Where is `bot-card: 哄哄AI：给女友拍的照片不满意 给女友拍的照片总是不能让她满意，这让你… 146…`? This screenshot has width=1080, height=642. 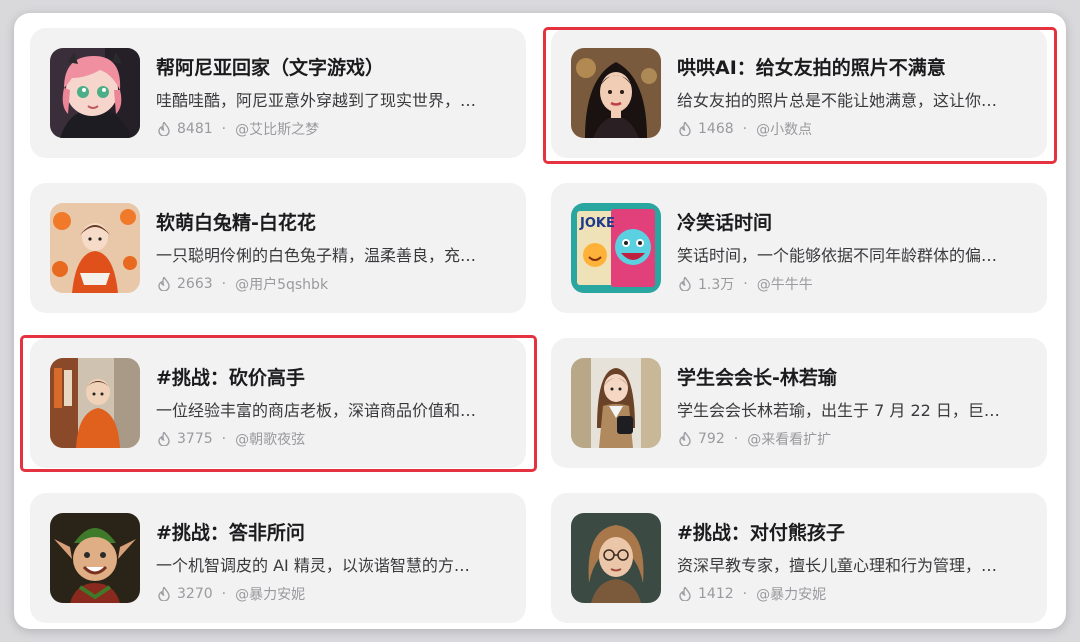
bot-card: 哄哄AI：给女友拍的照片不满意 给女友拍的照片总是不能让她满意，这让你… 146… is located at coordinates (799, 93).